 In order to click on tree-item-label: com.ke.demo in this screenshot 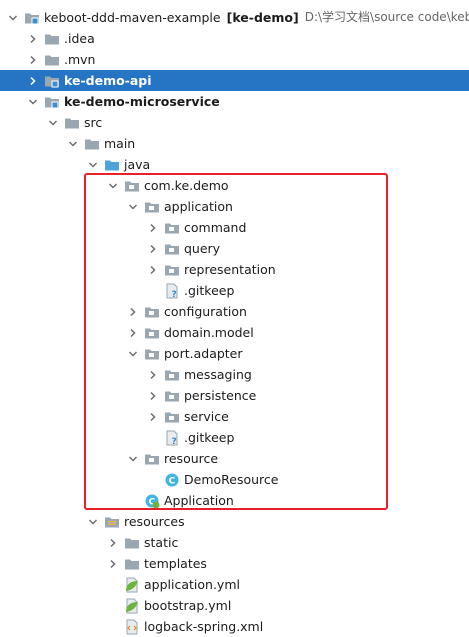, I will do `click(186, 185)`.